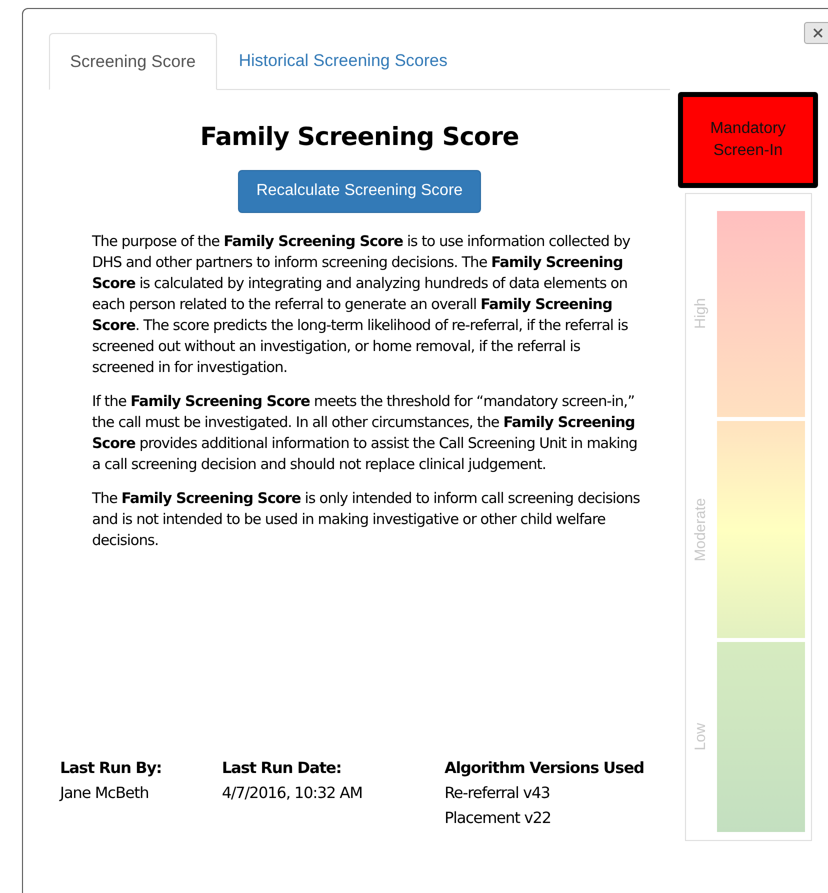  What do you see at coordinates (365, 433) in the screenshot?
I see `description-paragraph: If the Family Screening Score meets the threshold for “mandatory screen-in,” the call must be investigated. In all other circumstances, the Family Screening Score provides additional information to assist the Call Screening Unit in making a call screening decision and should not replace clinical judgement.` at bounding box center [365, 433].